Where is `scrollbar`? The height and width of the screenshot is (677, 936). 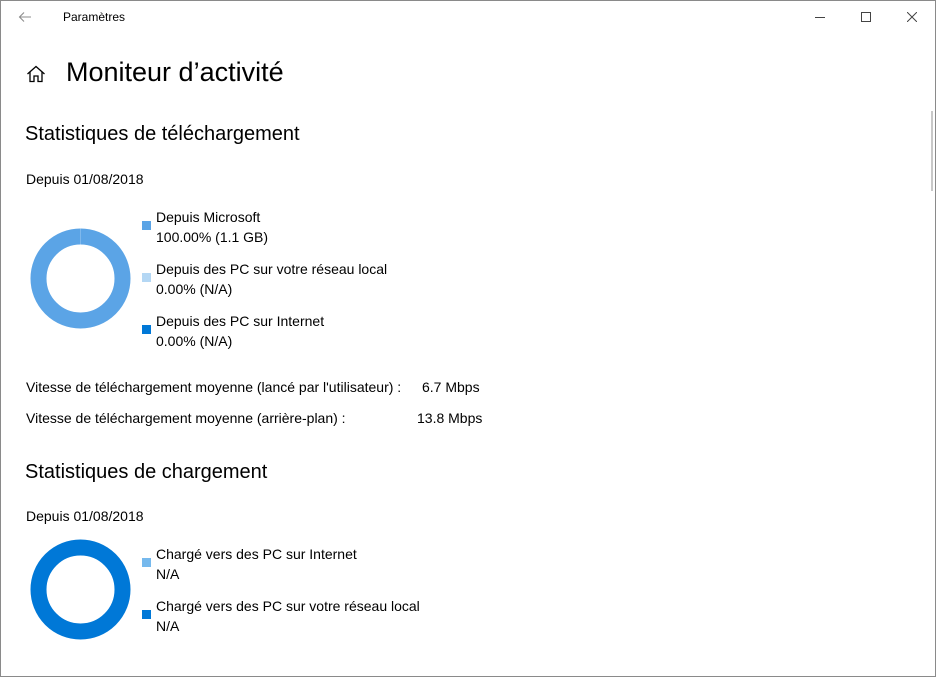 scrollbar is located at coordinates (932, 151).